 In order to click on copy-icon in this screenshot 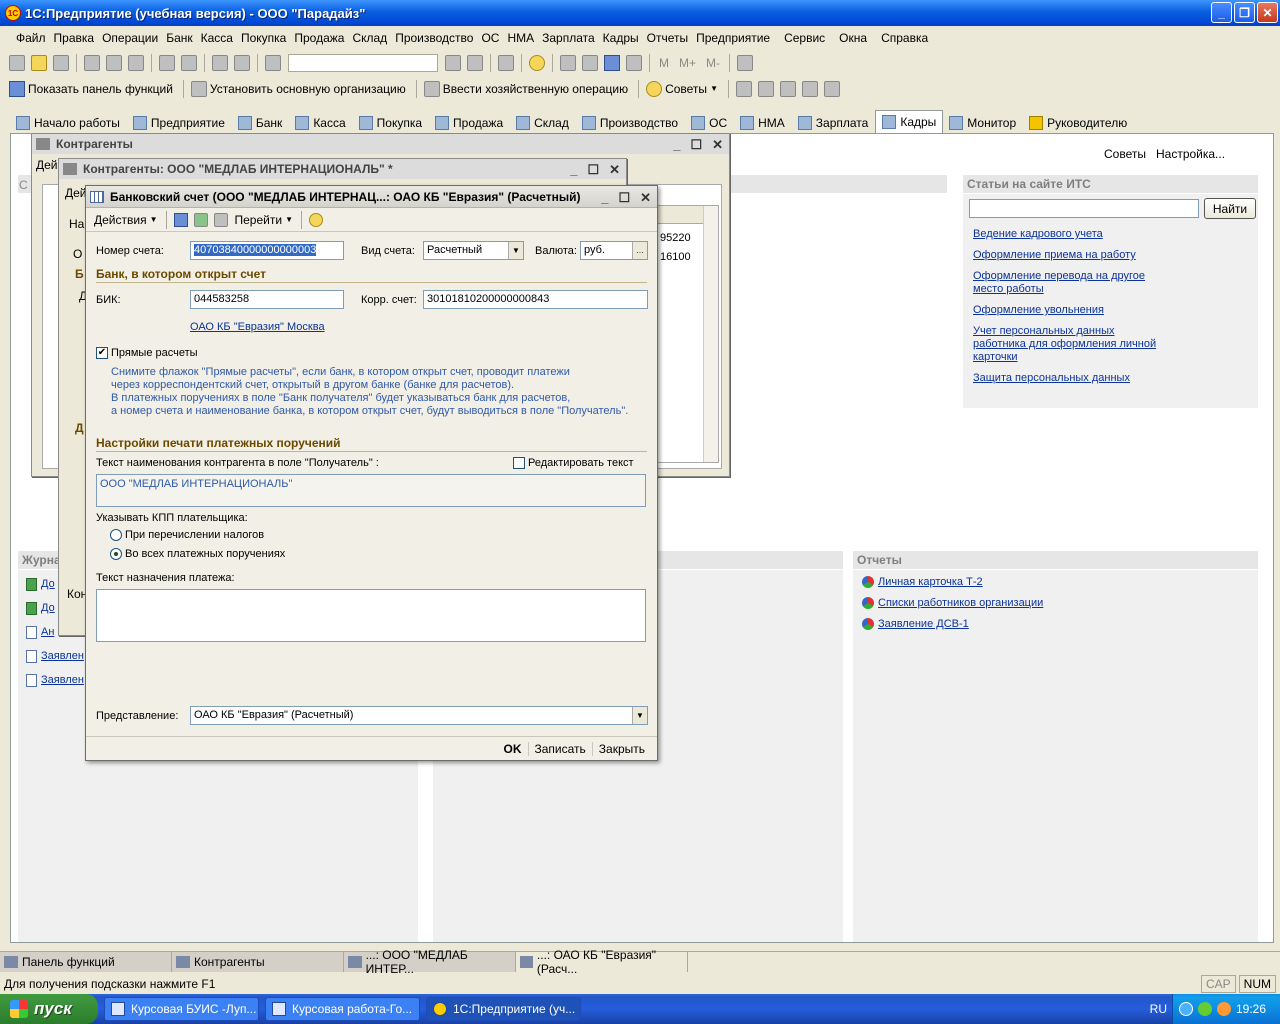, I will do `click(114, 62)`.